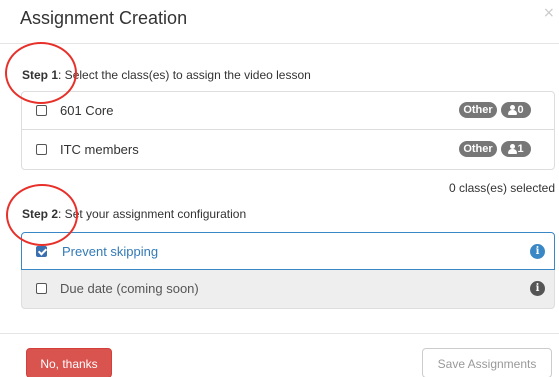 This screenshot has width=559, height=377. I want to click on due-date-checkbox, so click(41, 288).